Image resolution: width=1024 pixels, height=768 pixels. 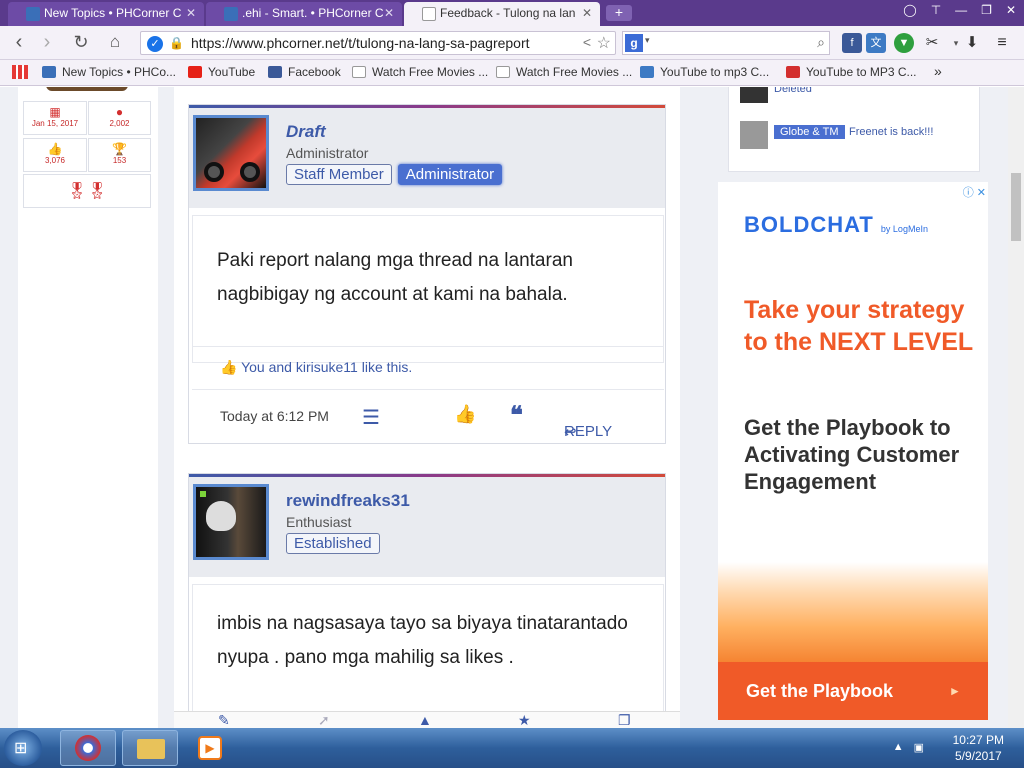 I want to click on bookmarks-overflow-button: », so click(x=938, y=71).